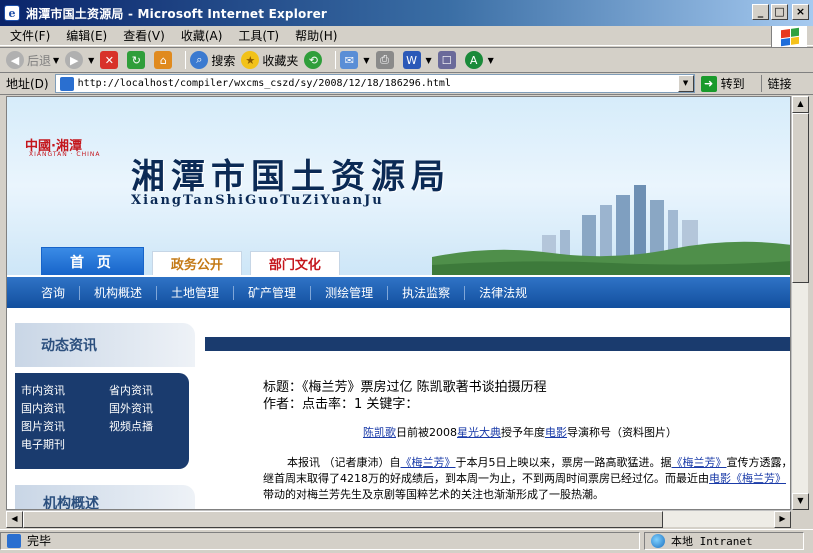 This screenshot has width=813, height=553. What do you see at coordinates (119, 292) in the screenshot?
I see `nav-organization: 机构概述` at bounding box center [119, 292].